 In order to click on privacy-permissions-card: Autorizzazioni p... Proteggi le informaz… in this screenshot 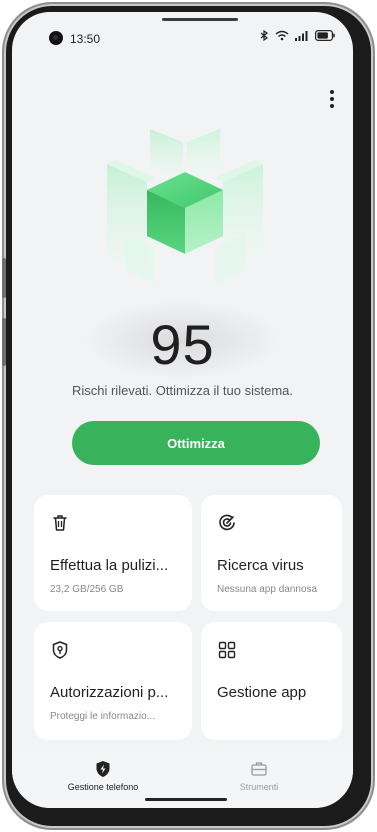, I will do `click(113, 681)`.